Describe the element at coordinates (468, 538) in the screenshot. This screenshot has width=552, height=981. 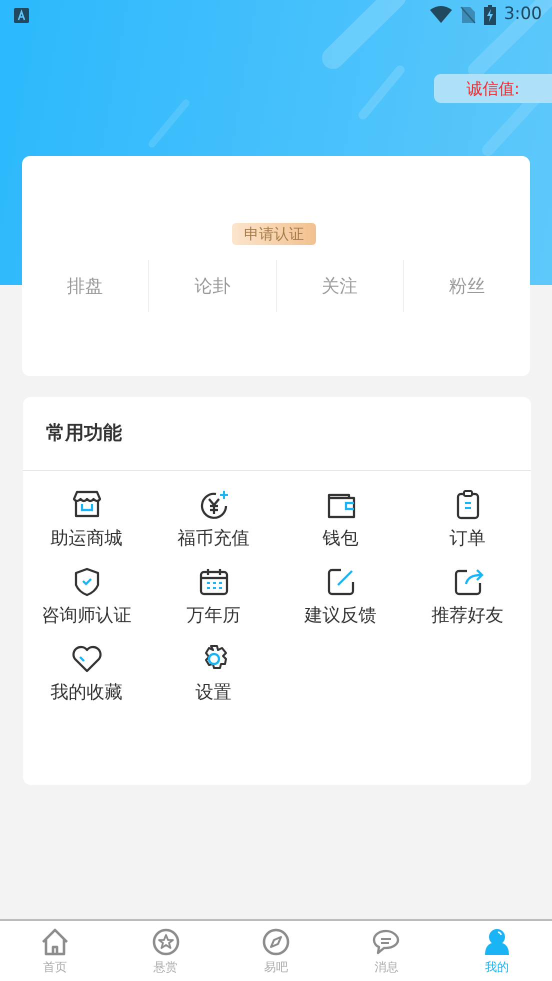
I see `function-label: 订单` at that location.